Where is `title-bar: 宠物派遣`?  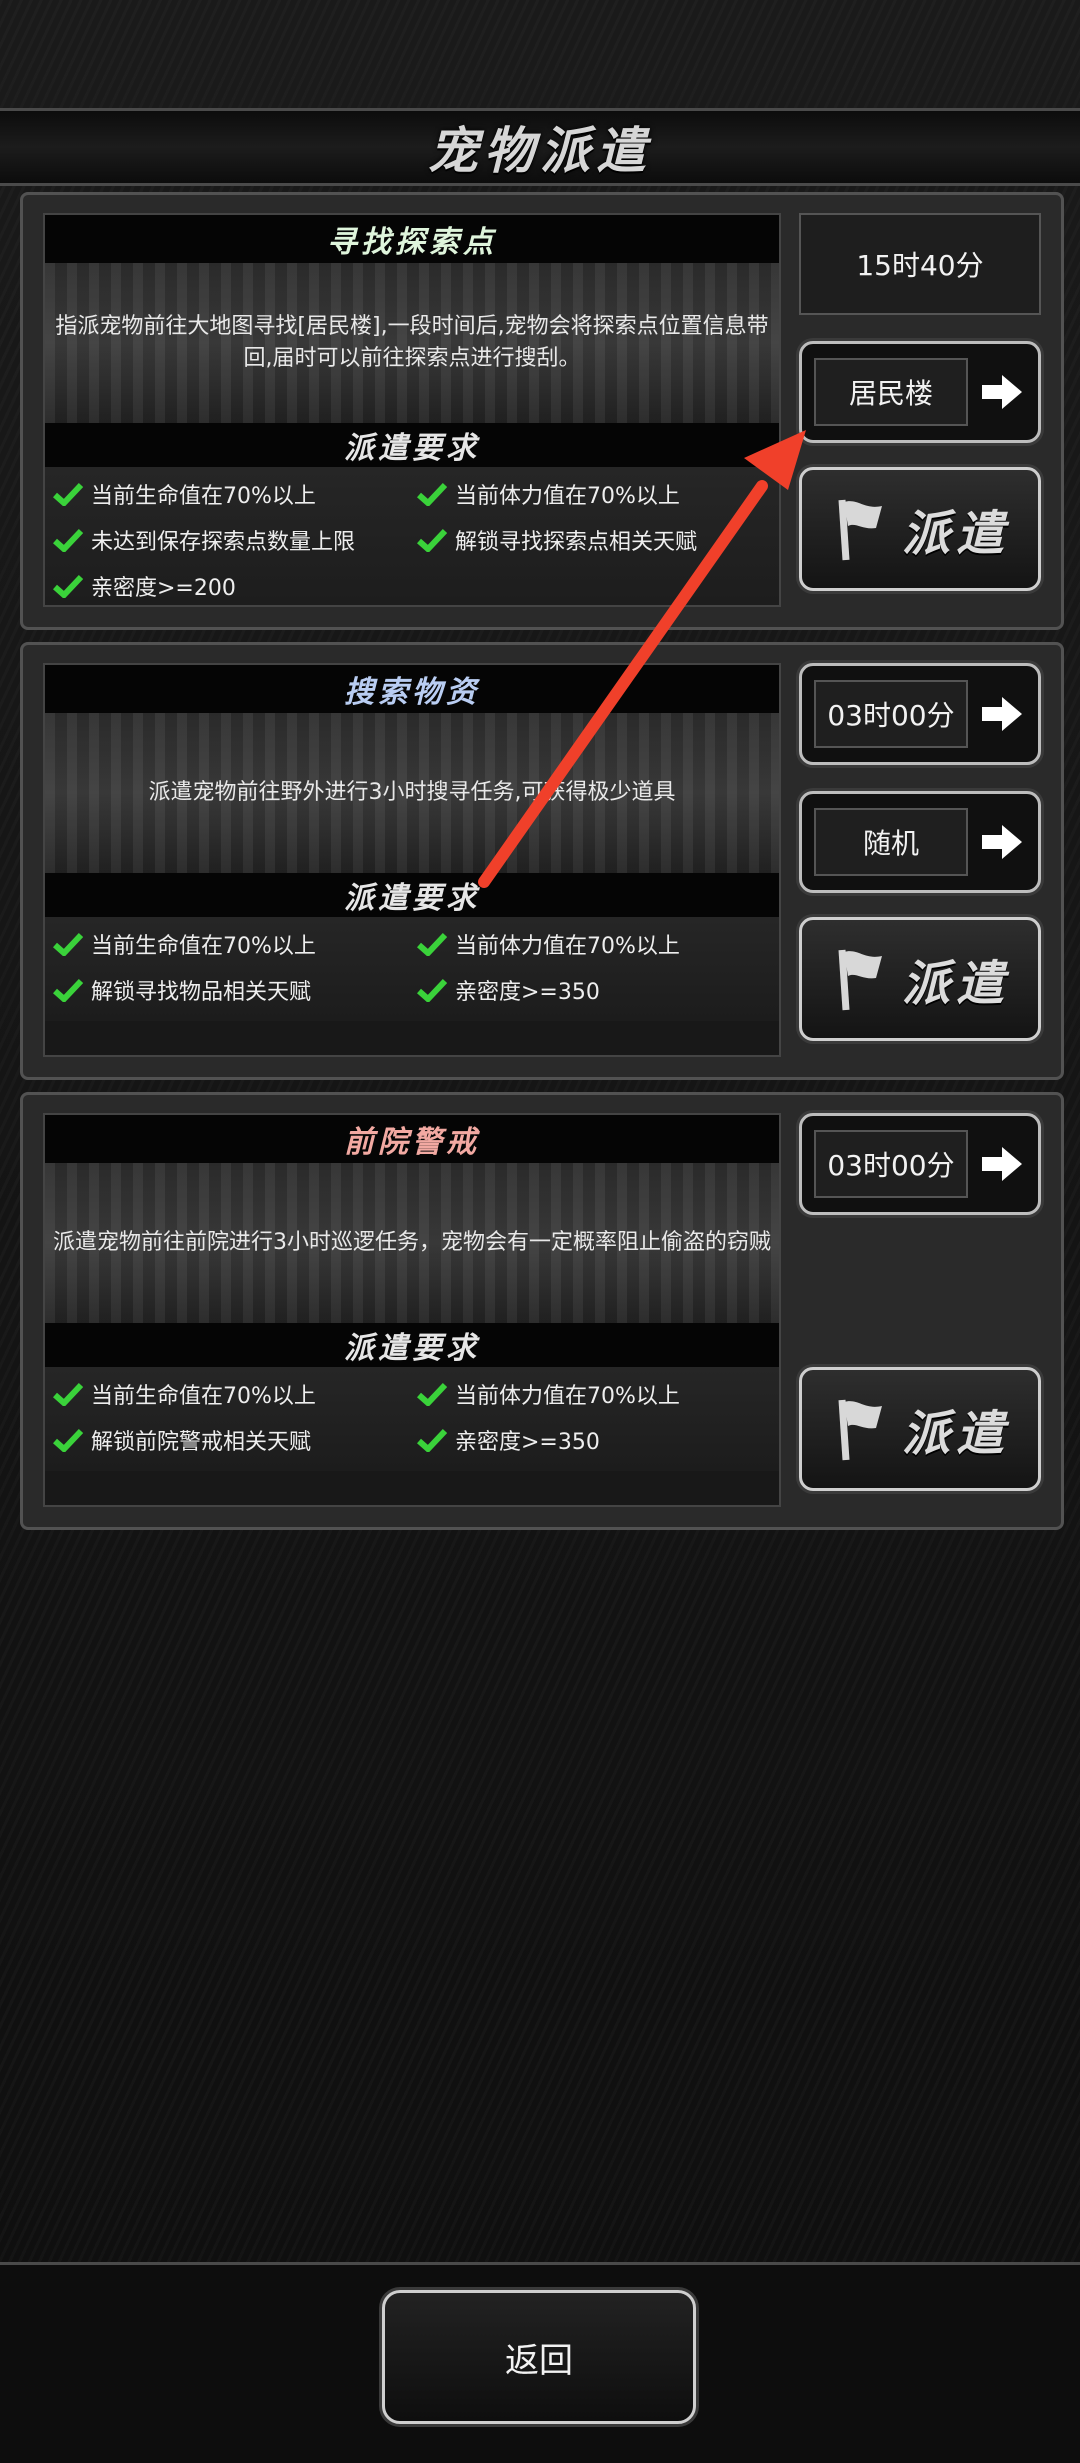 title-bar: 宠物派遣 is located at coordinates (540, 147).